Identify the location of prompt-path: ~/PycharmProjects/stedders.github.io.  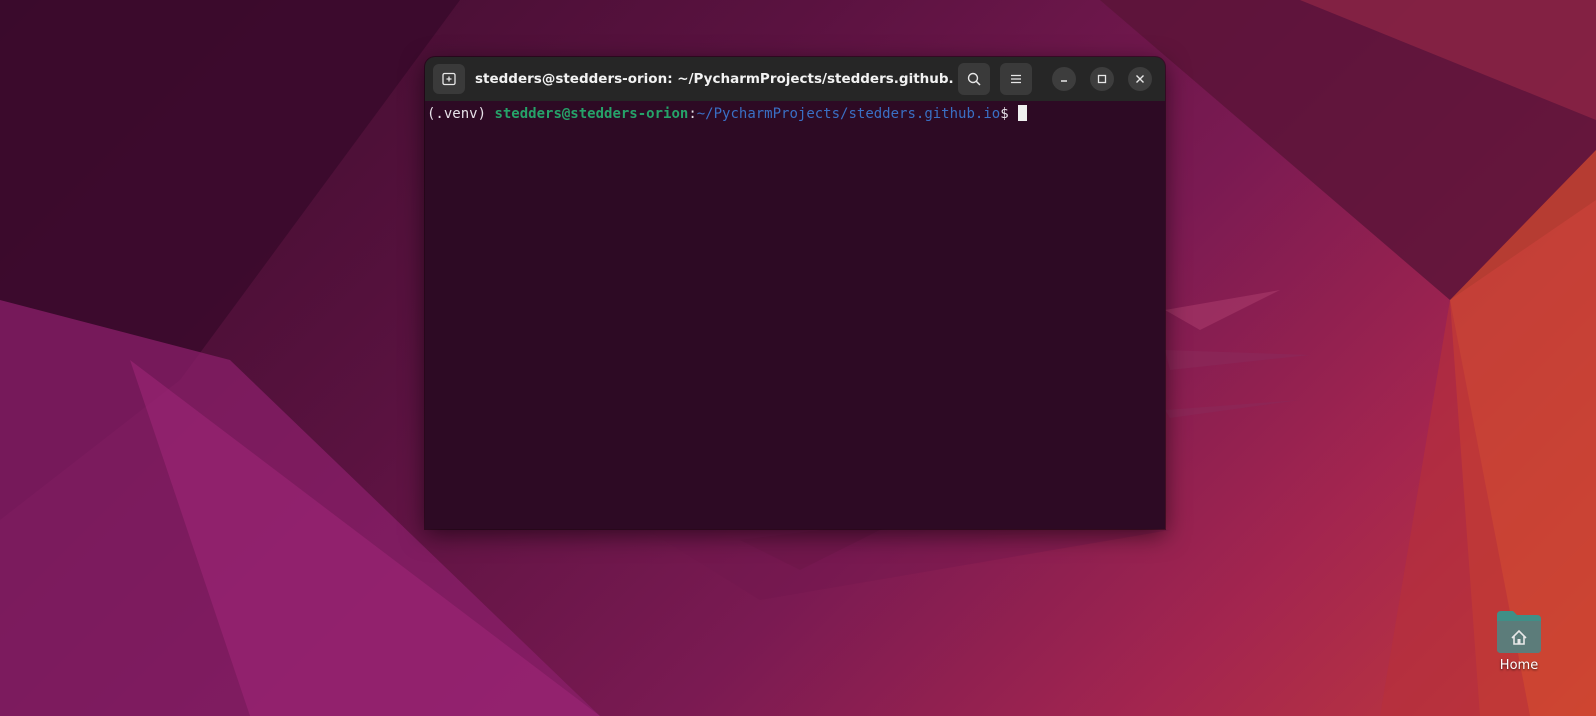
(848, 114).